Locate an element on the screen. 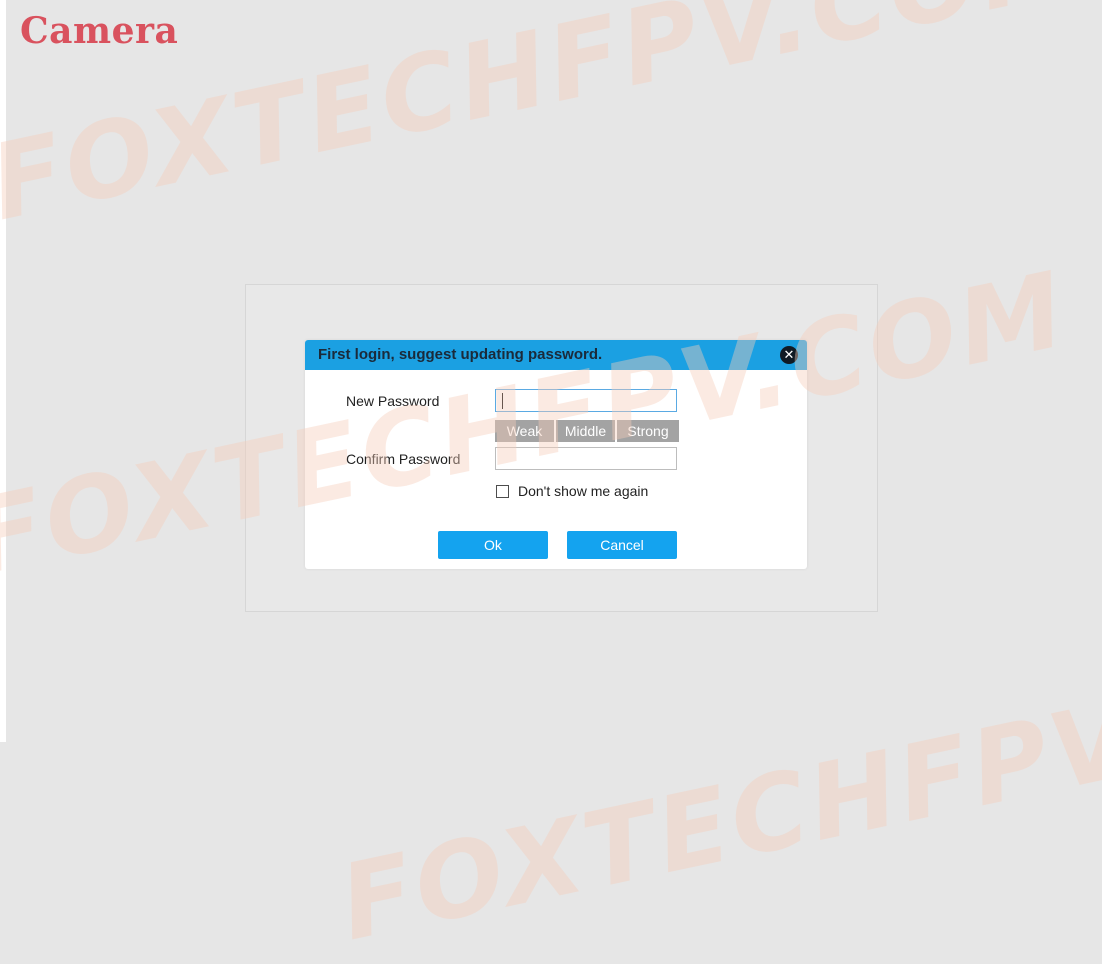  strength-strong: Strong is located at coordinates (648, 431).